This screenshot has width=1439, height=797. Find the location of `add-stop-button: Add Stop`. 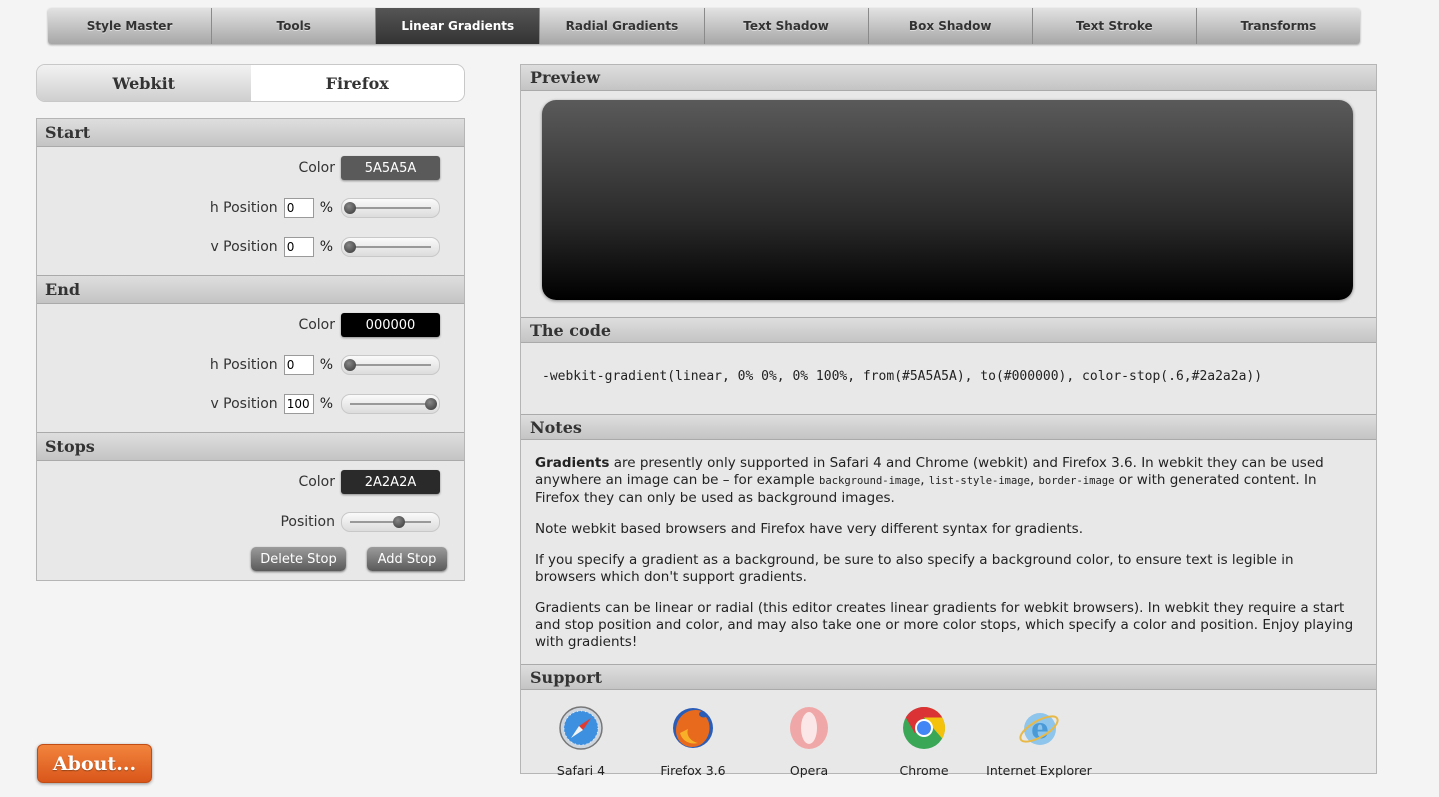

add-stop-button: Add Stop is located at coordinates (407, 559).